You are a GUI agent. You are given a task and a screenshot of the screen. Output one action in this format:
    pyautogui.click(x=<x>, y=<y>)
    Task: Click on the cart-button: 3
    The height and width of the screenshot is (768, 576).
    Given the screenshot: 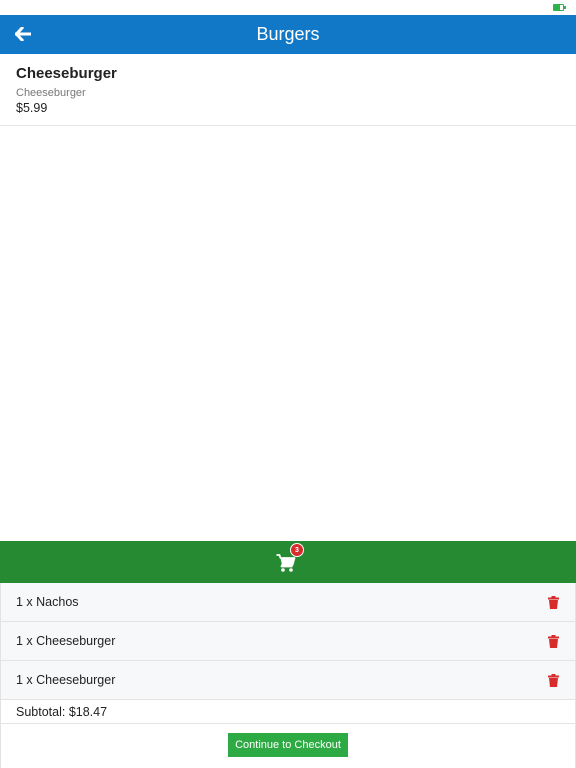 What is the action you would take?
    pyautogui.click(x=290, y=558)
    